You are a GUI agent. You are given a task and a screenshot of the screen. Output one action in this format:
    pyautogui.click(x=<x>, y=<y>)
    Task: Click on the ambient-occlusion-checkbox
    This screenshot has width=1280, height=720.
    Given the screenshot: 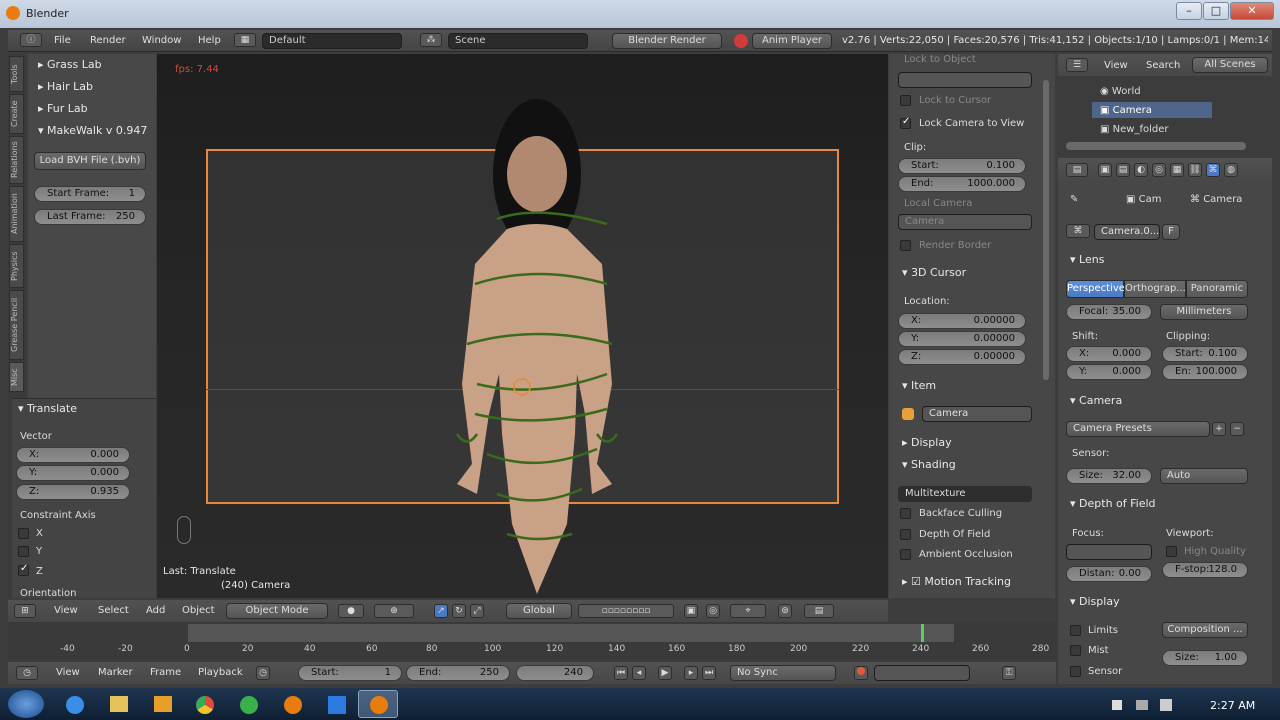 What is the action you would take?
    pyautogui.click(x=905, y=554)
    